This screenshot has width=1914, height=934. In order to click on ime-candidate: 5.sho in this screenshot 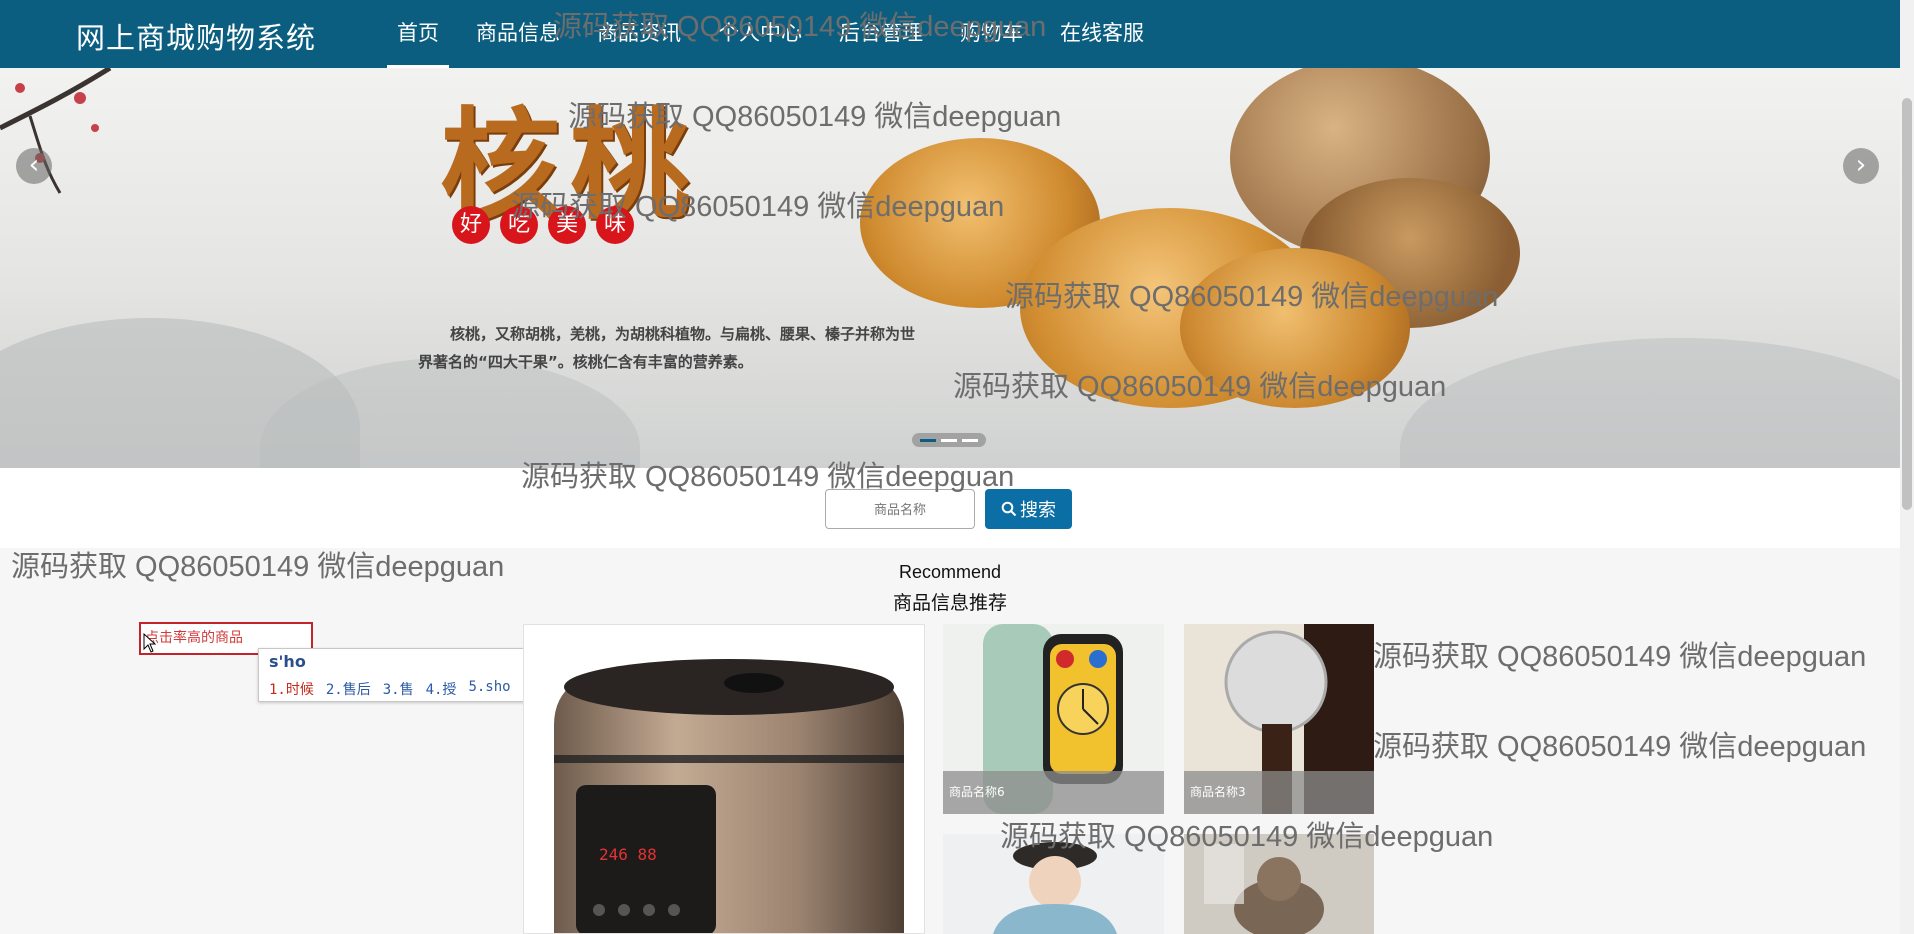, I will do `click(489, 689)`.